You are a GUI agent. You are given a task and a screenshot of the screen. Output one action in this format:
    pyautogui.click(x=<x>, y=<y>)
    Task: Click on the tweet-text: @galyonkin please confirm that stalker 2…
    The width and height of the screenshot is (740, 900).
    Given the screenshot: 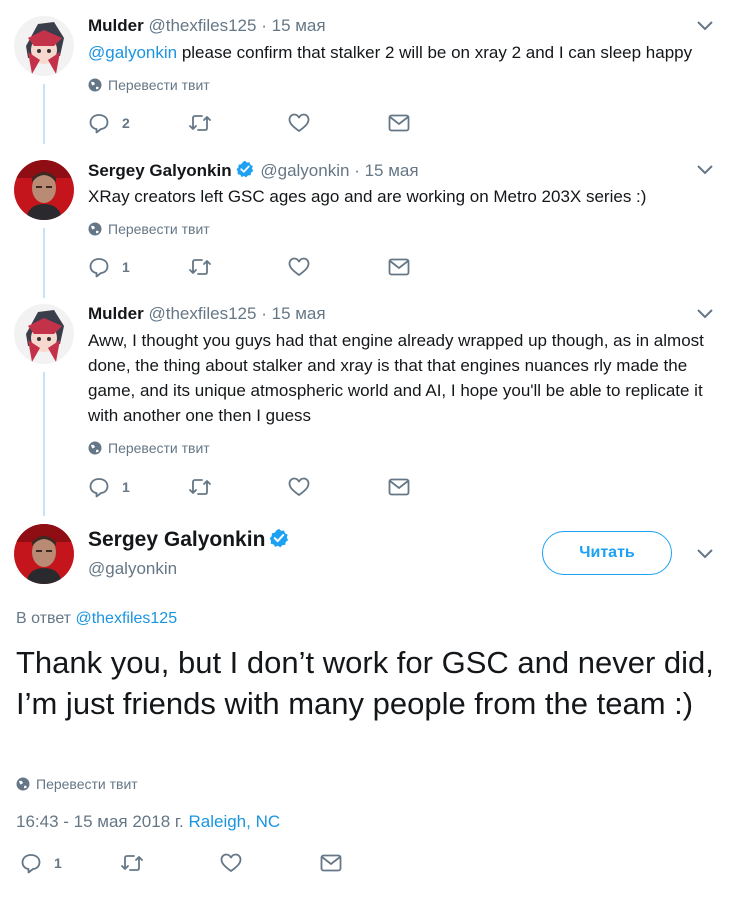 What is the action you would take?
    pyautogui.click(x=403, y=52)
    